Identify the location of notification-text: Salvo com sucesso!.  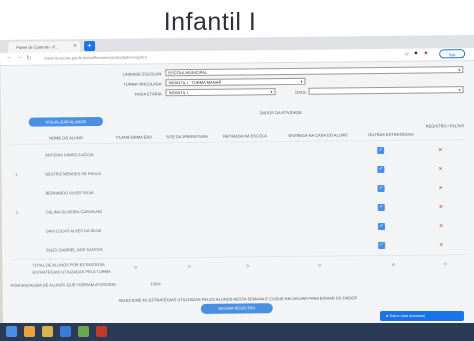
(407, 315).